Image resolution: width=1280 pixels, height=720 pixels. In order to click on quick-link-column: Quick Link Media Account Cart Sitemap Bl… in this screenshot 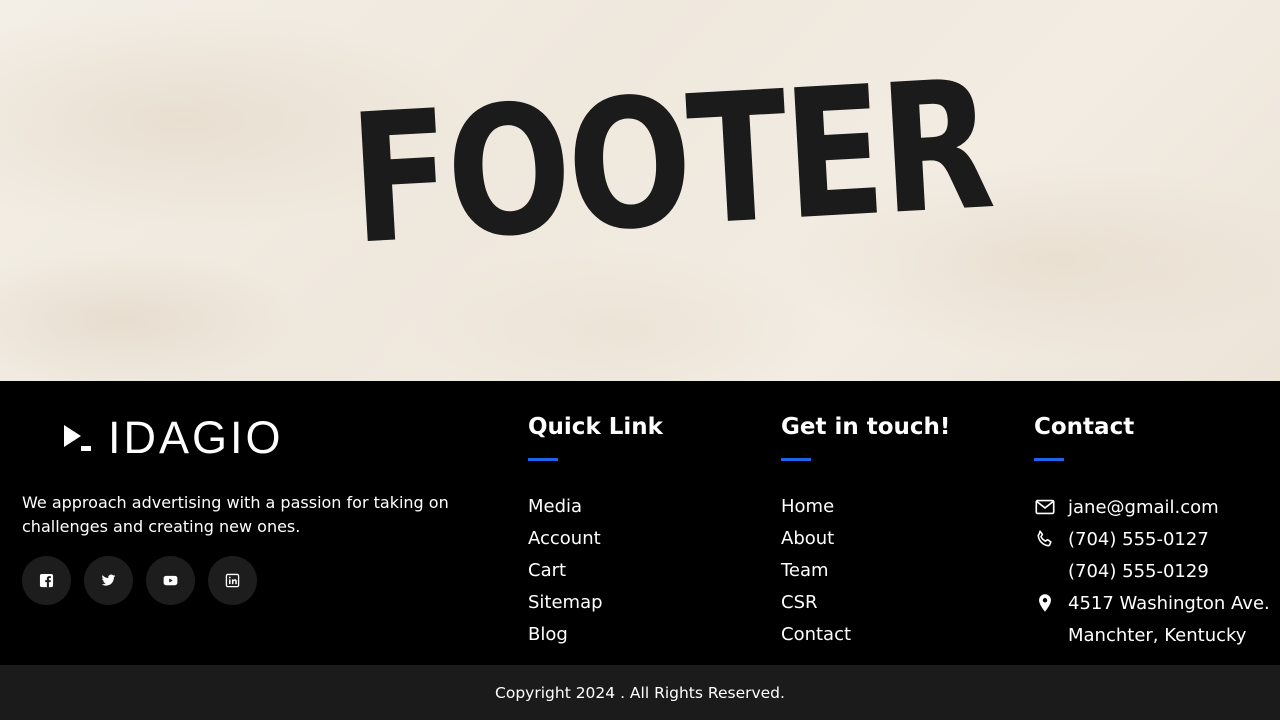, I will do `click(595, 531)`.